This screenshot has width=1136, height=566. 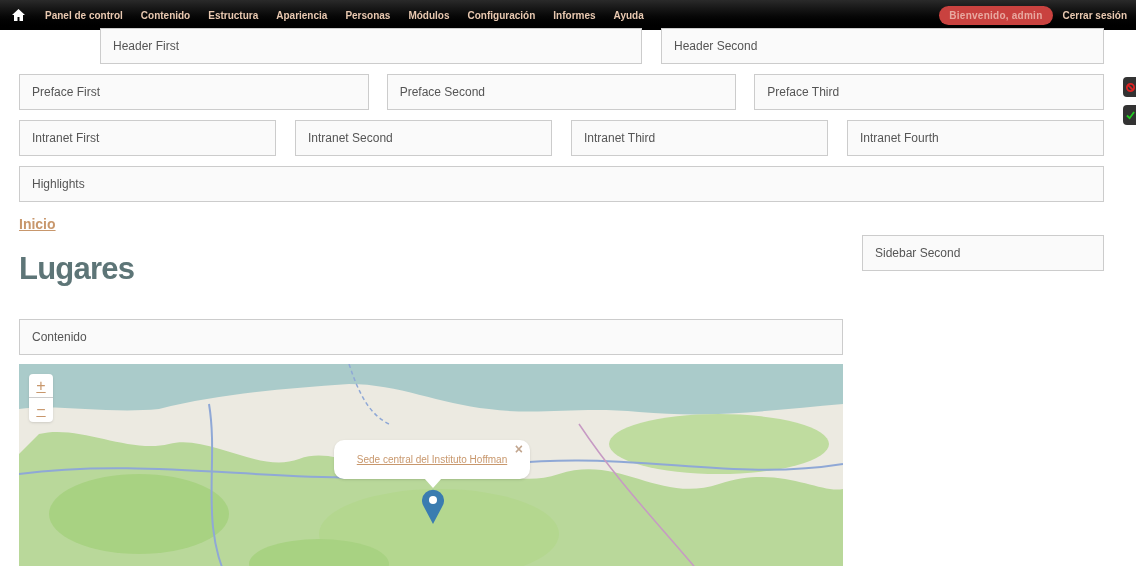 I want to click on region-box: Contenido, so click(x=431, y=337).